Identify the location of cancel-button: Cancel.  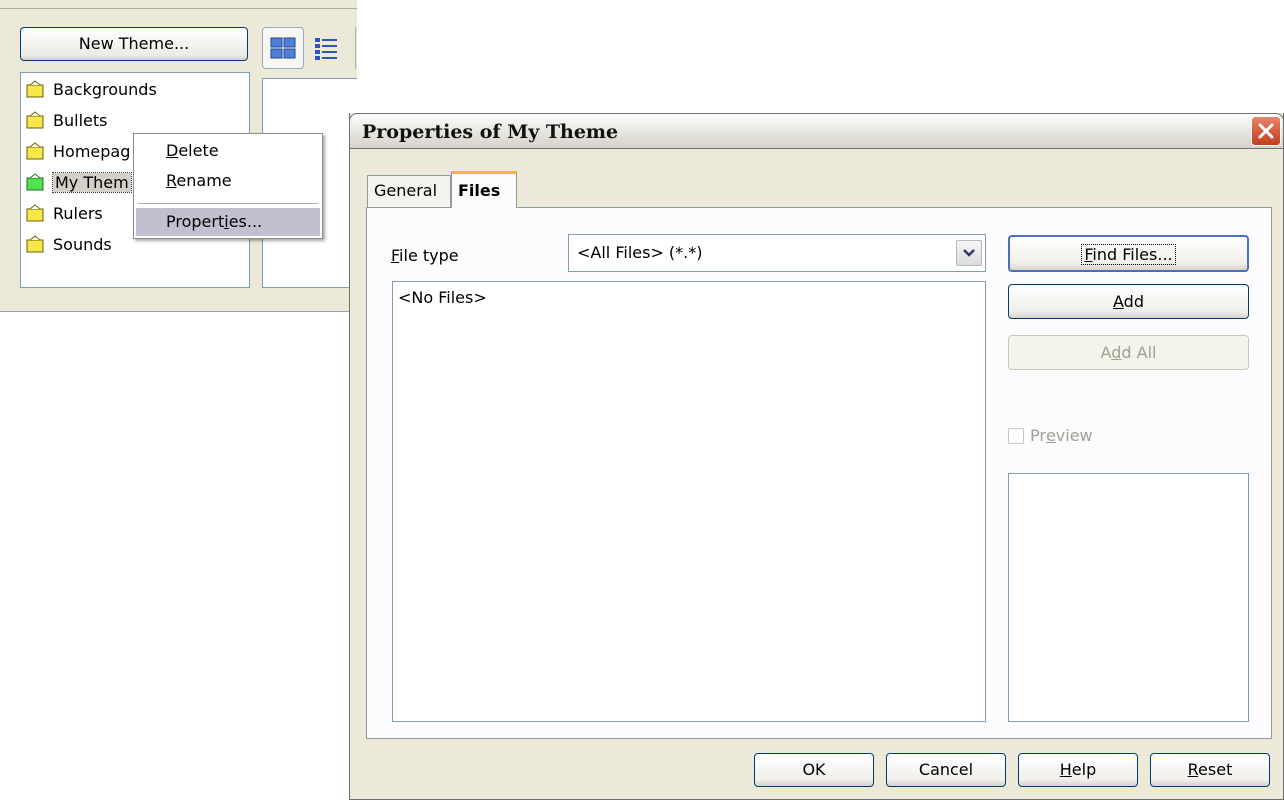
(946, 770).